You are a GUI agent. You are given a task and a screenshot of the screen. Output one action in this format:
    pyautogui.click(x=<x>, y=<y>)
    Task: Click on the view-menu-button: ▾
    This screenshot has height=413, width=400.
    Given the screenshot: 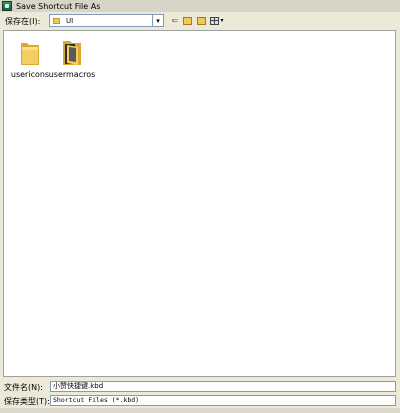 What is the action you would take?
    pyautogui.click(x=217, y=20)
    